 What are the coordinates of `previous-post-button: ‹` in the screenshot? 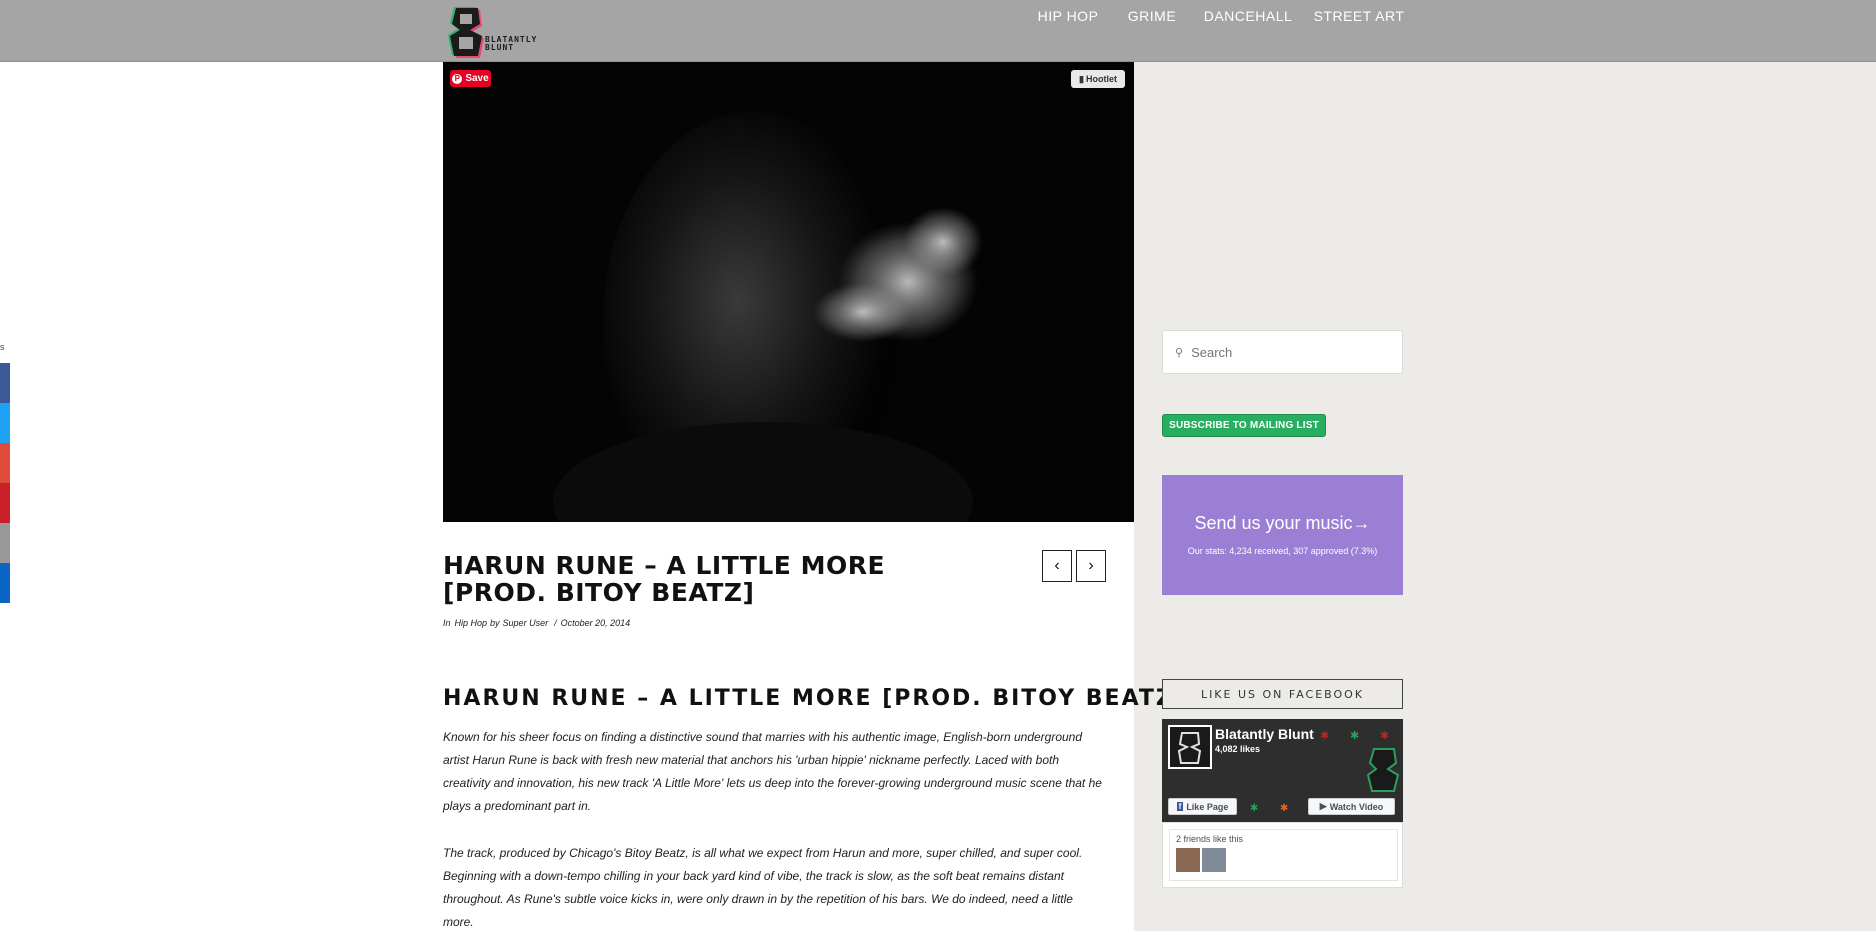 It's located at (1057, 566).